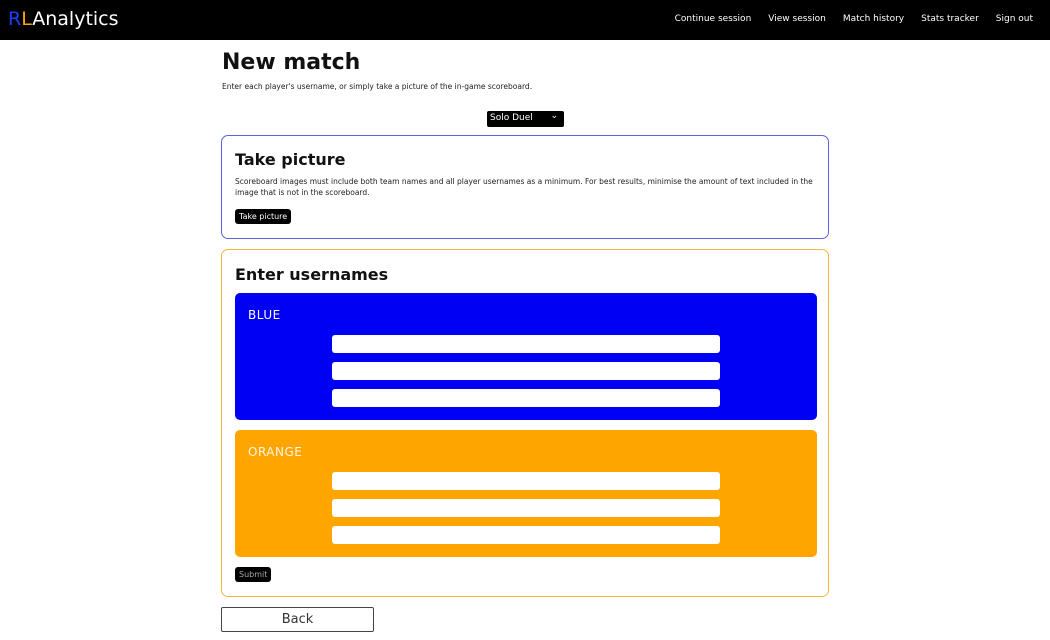 The height and width of the screenshot is (640, 1050). What do you see at coordinates (1014, 19) in the screenshot?
I see `nav-link-sign-out: Sign out` at bounding box center [1014, 19].